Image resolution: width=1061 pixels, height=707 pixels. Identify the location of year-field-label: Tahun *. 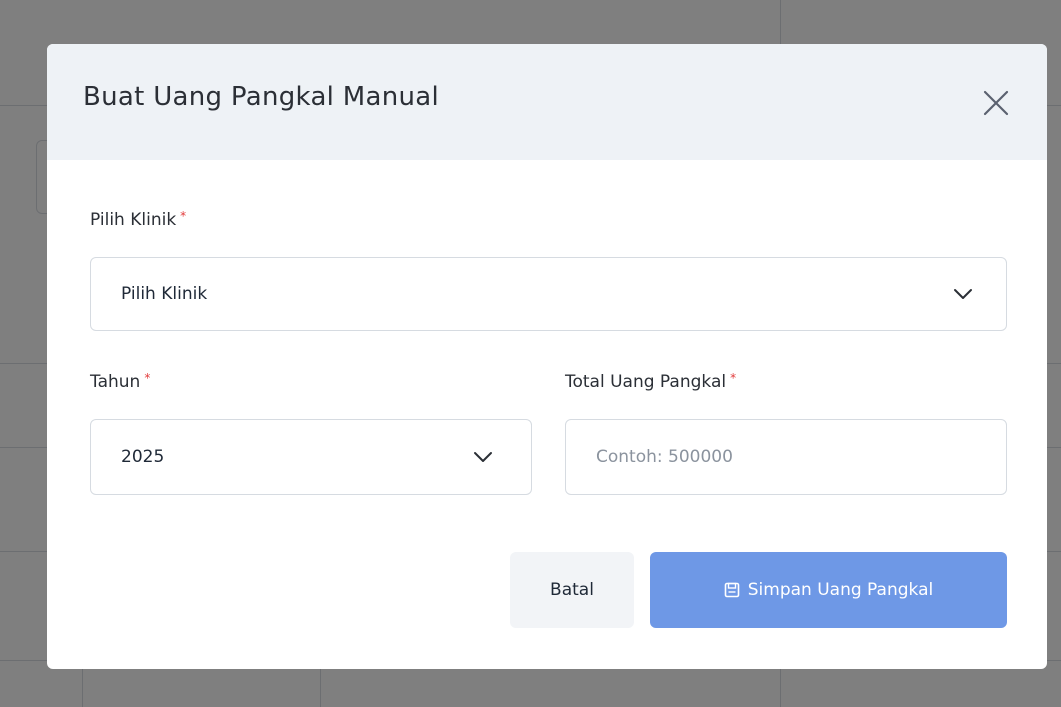
(120, 381).